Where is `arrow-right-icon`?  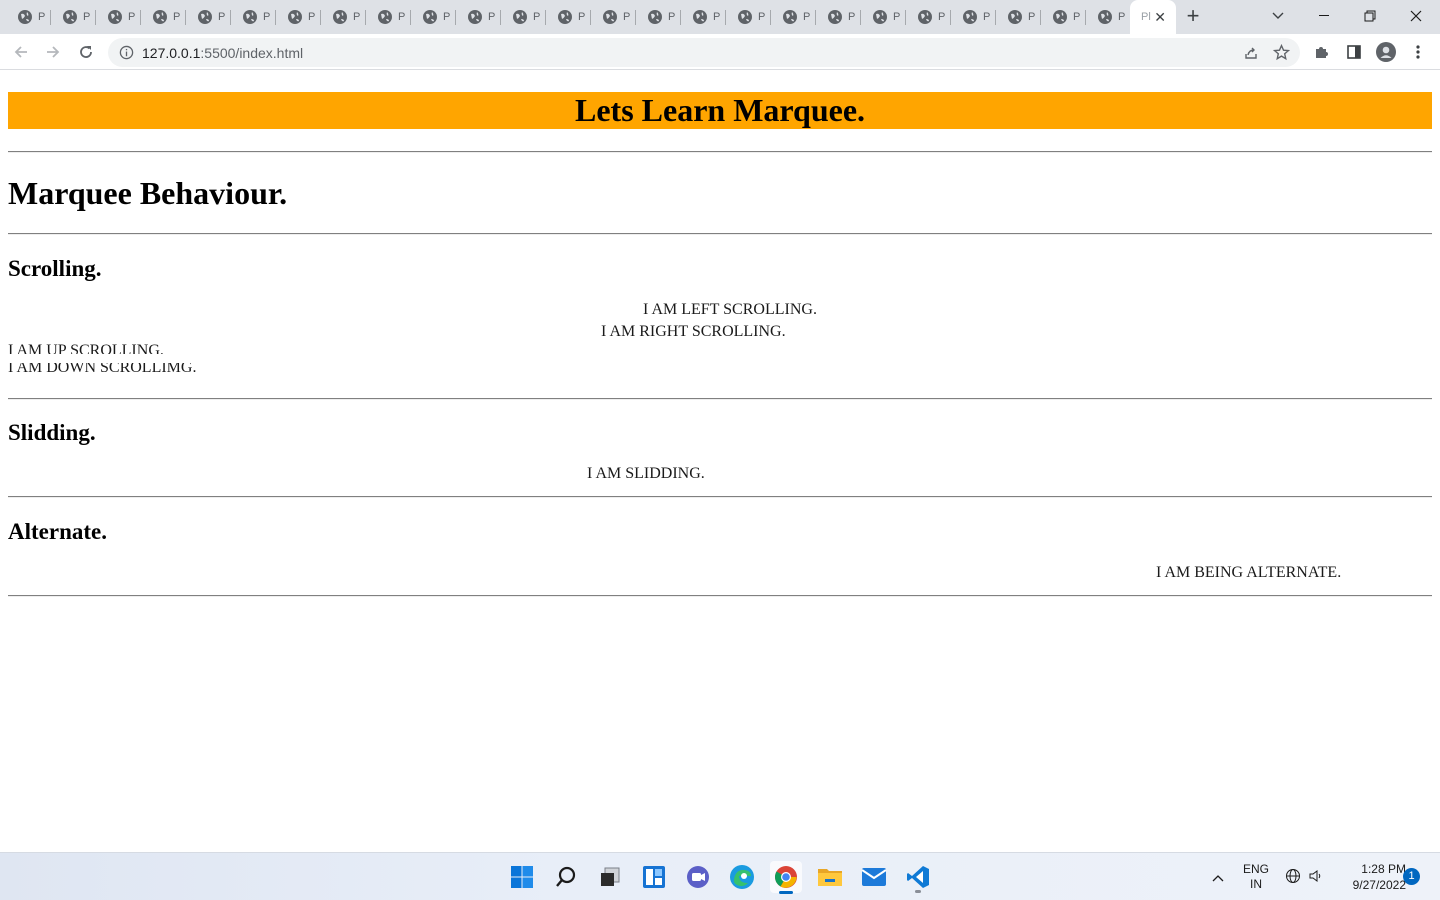 arrow-right-icon is located at coordinates (53, 52).